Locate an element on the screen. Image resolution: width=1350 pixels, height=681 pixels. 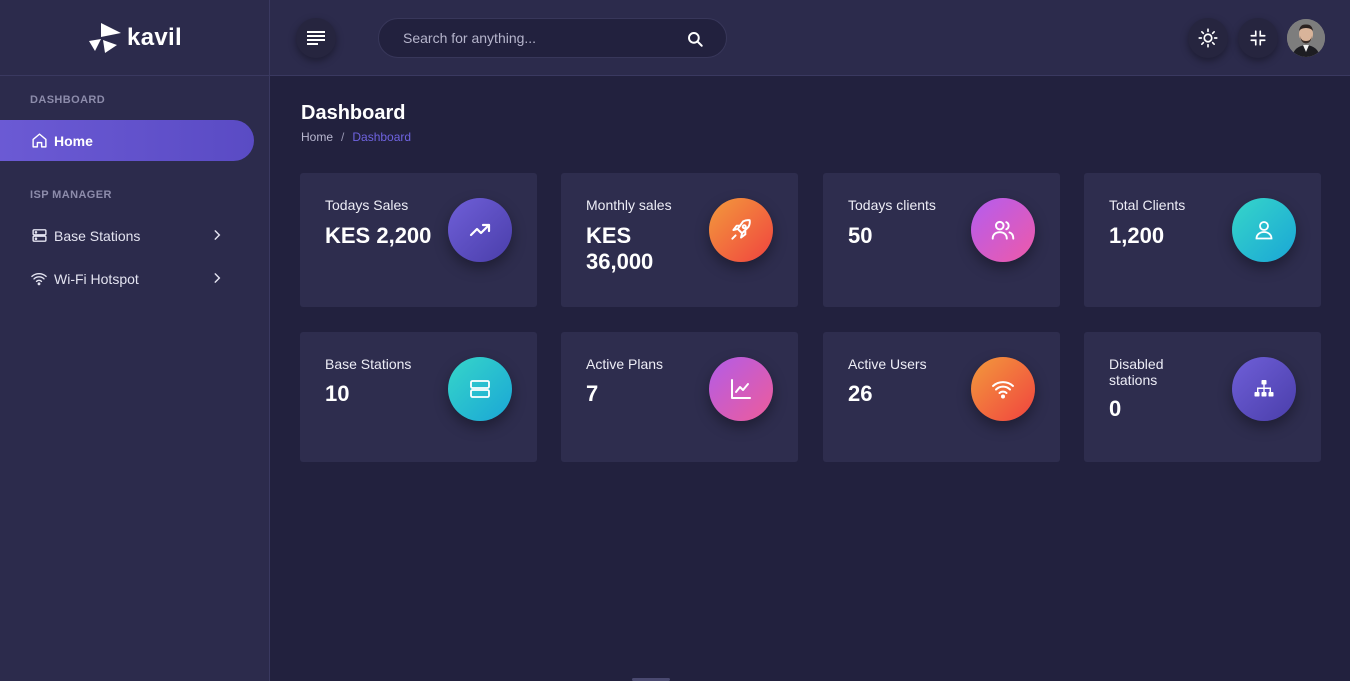
search-bar is located at coordinates (552, 38).